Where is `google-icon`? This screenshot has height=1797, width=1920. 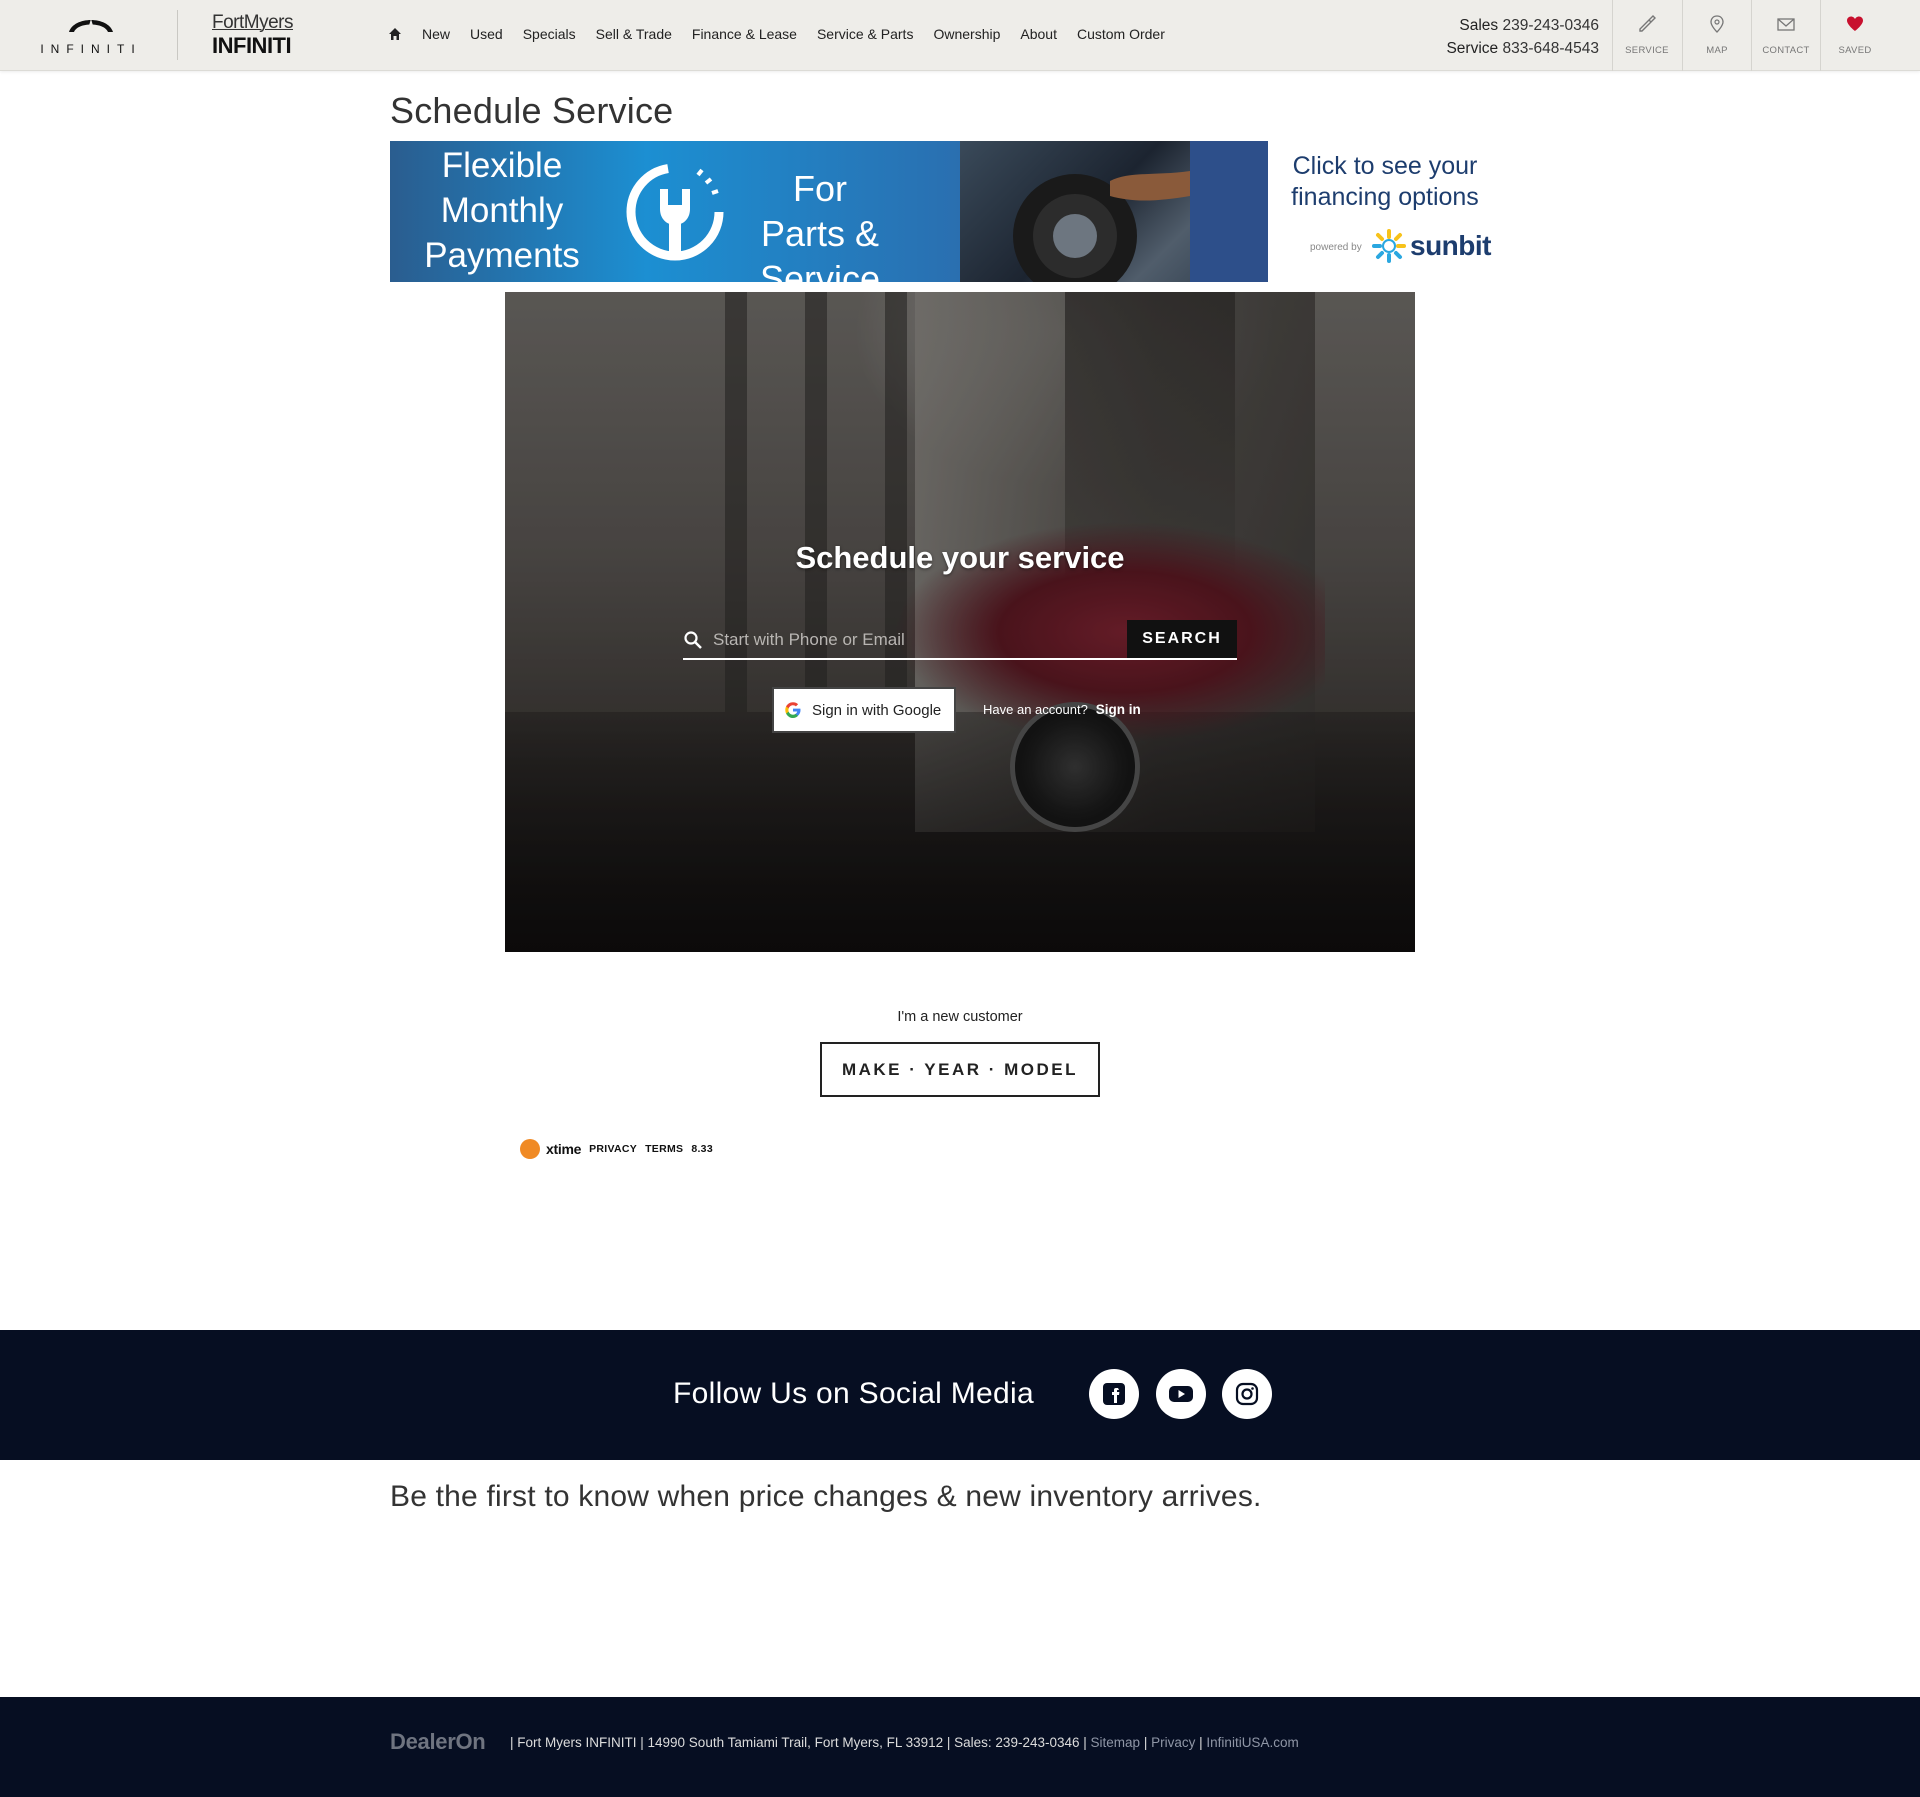 google-icon is located at coordinates (793, 710).